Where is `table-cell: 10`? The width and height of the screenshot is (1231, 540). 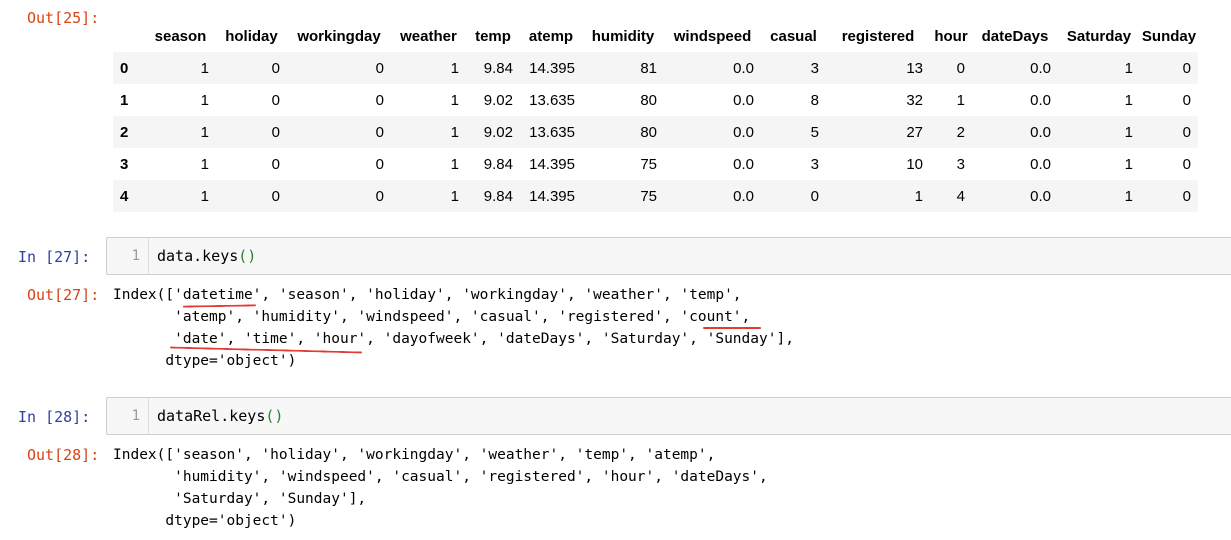 table-cell: 10 is located at coordinates (914, 164).